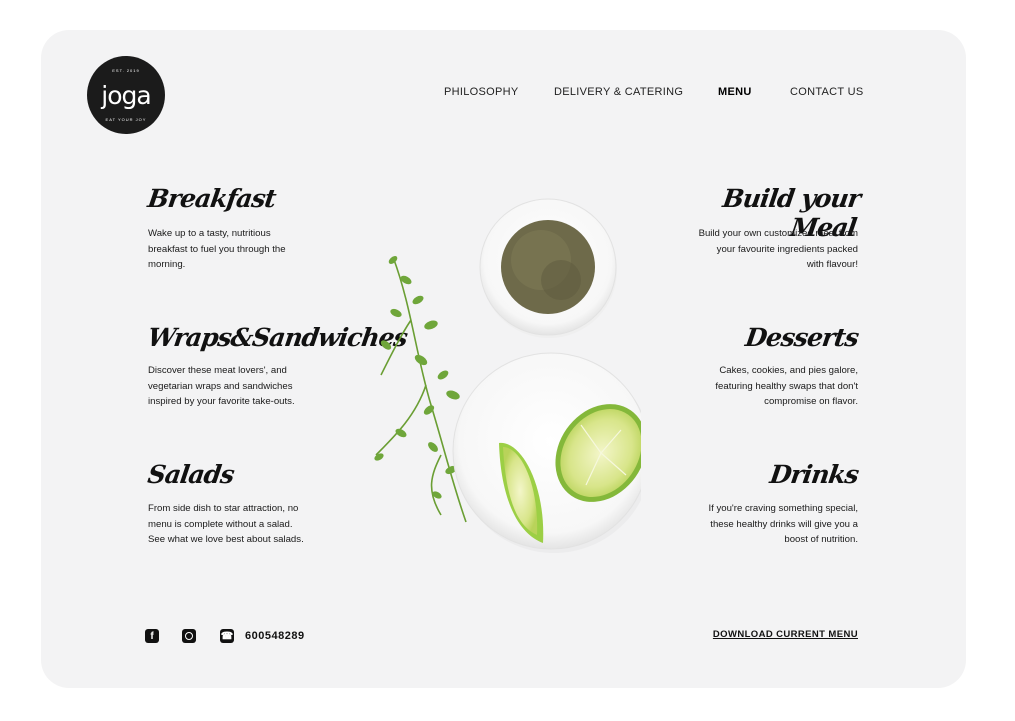 The height and width of the screenshot is (721, 1015). What do you see at coordinates (778, 233) in the screenshot?
I see `desc-line: Build your own customized meal from` at bounding box center [778, 233].